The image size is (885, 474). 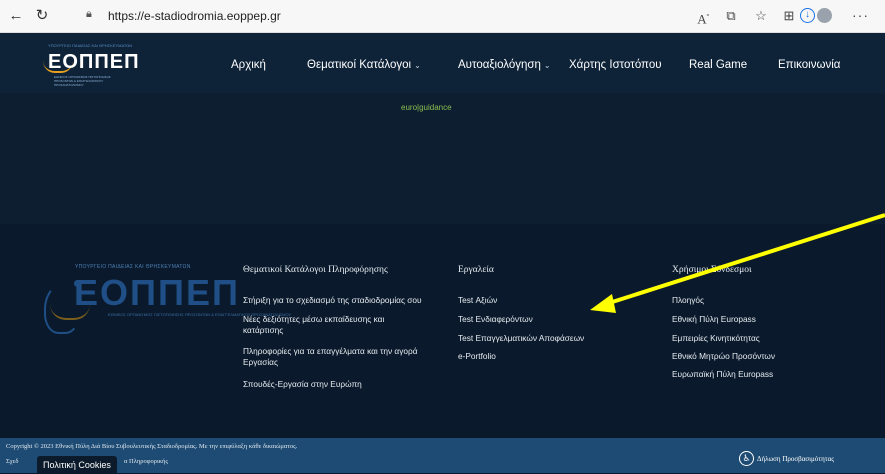 What do you see at coordinates (194, 16) in the screenshot?
I see `url-text: https://e-stadiodromia.eoppep.gr` at bounding box center [194, 16].